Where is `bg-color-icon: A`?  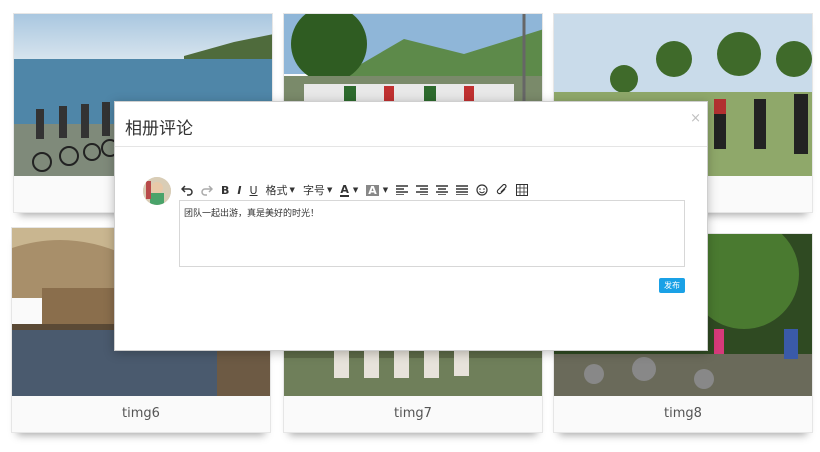
bg-color-icon: A is located at coordinates (372, 190).